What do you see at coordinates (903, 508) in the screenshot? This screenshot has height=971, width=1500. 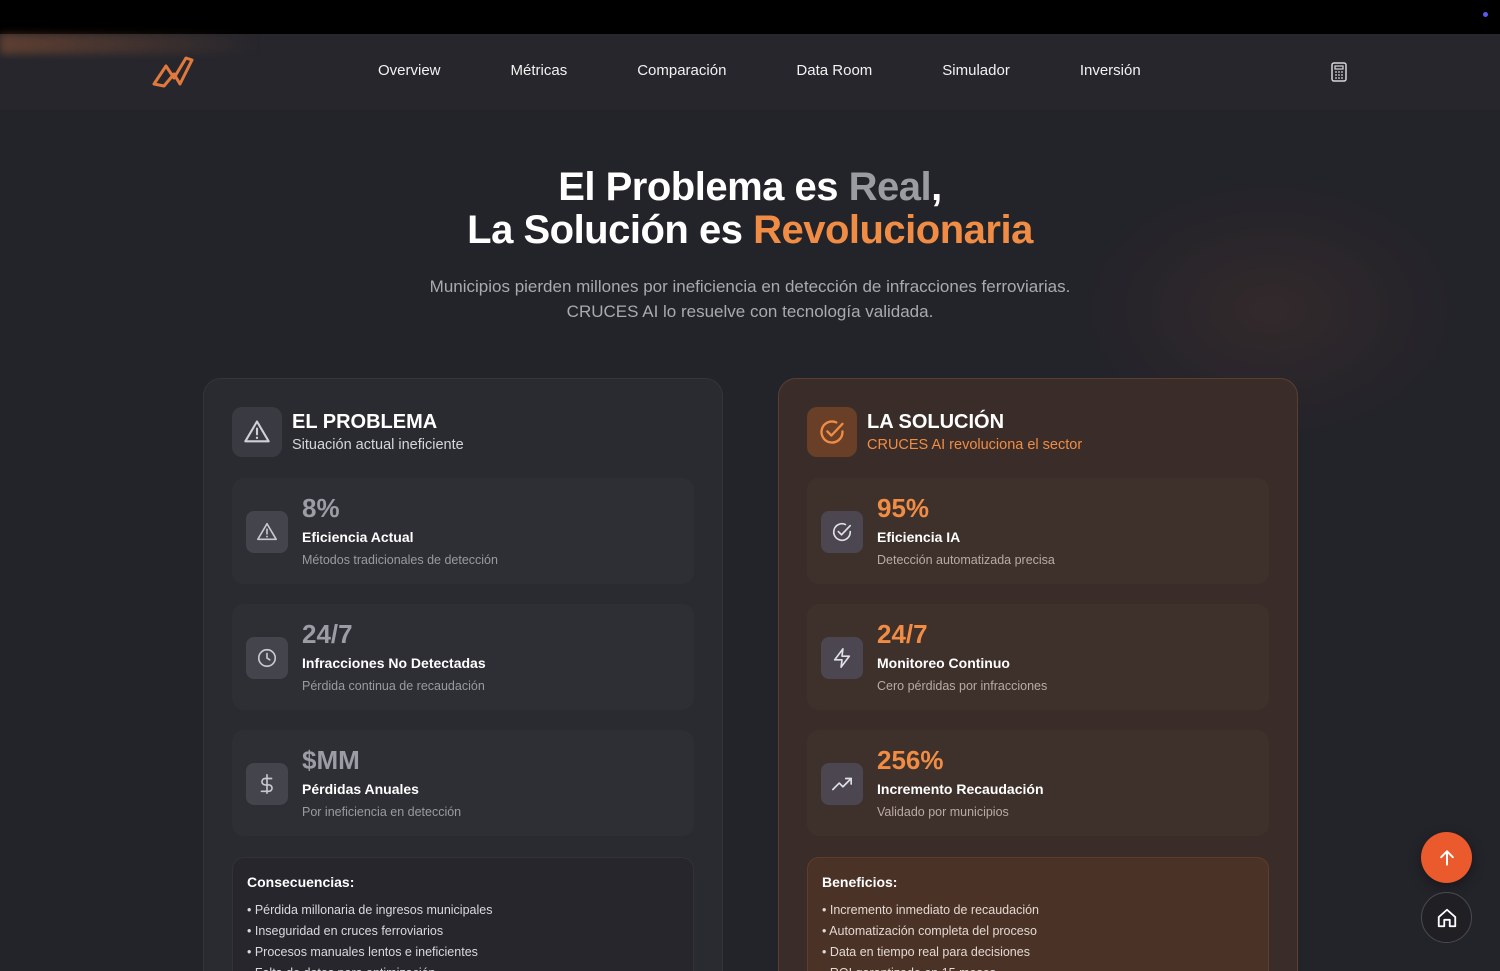 I see `metric-value: 95%` at bounding box center [903, 508].